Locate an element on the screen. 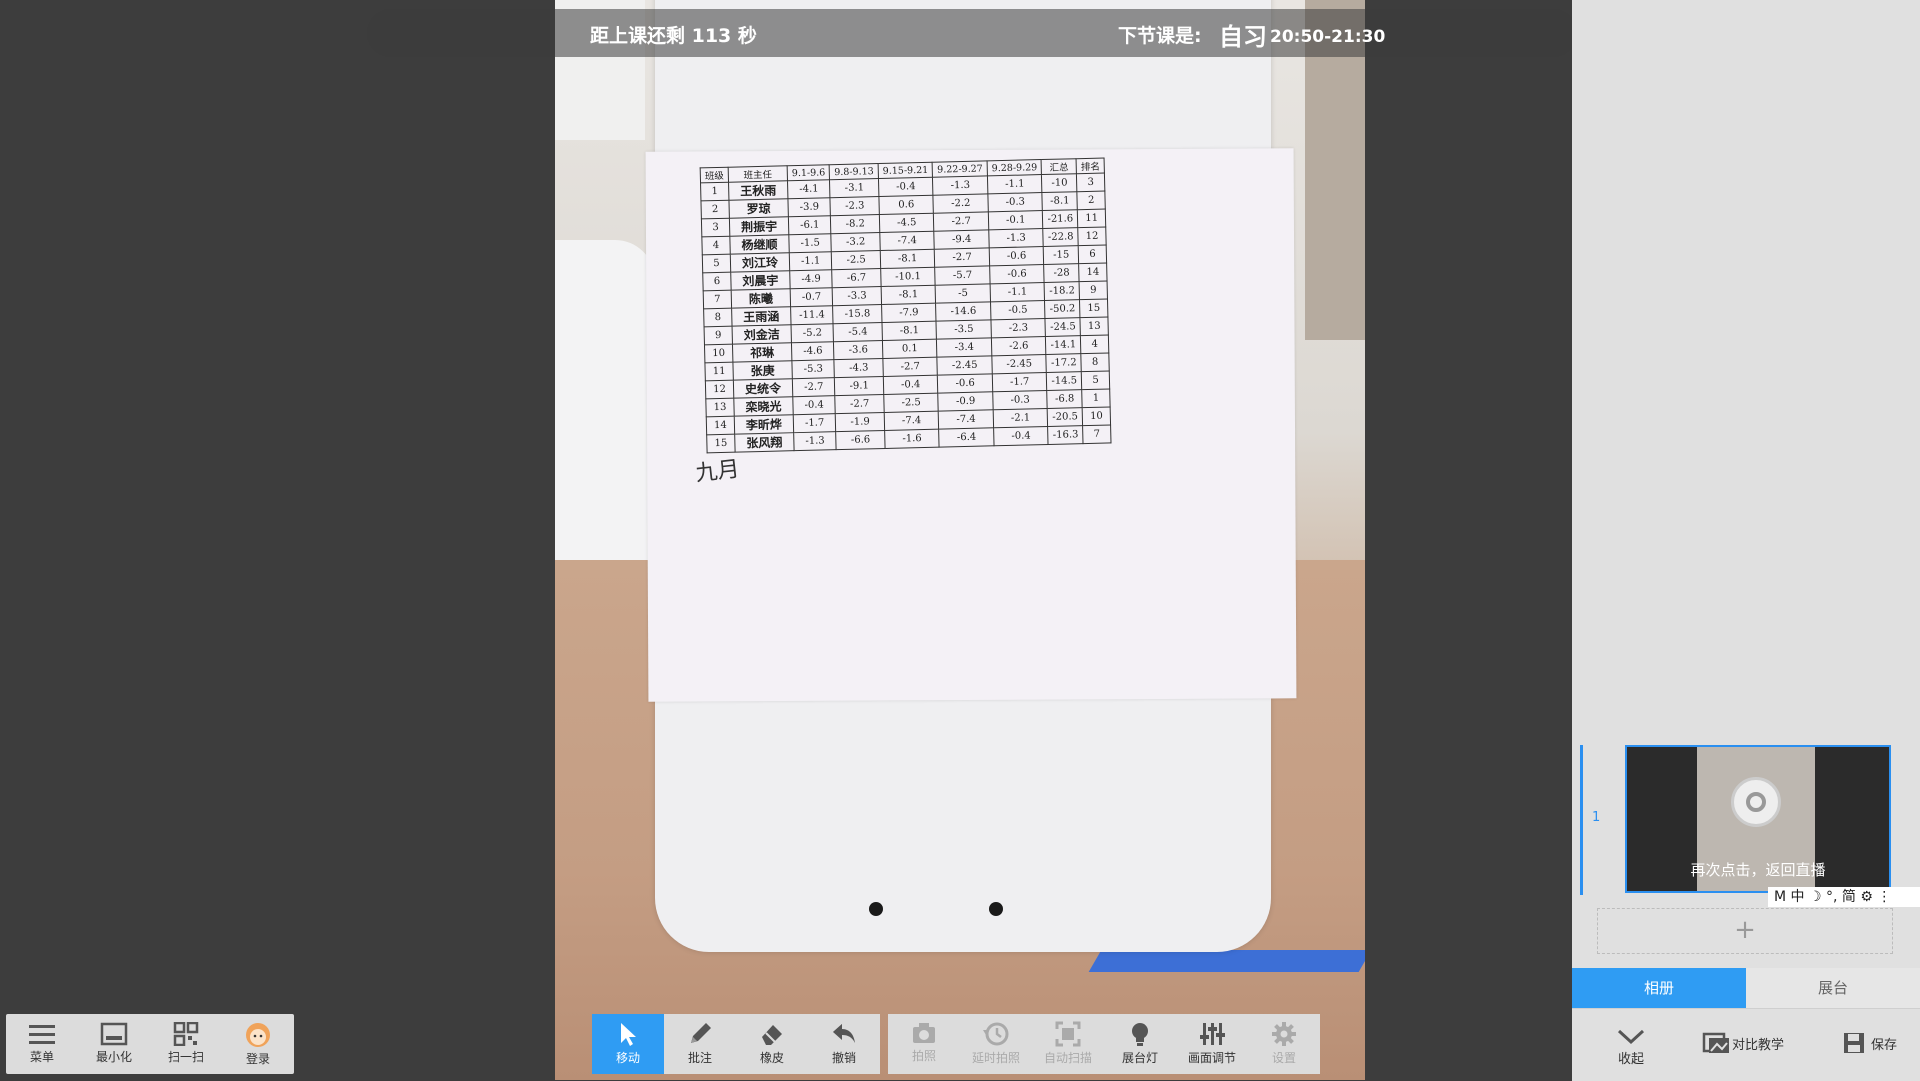 The image size is (1920, 1081). annotate-tool-button: 批注 is located at coordinates (700, 1044).